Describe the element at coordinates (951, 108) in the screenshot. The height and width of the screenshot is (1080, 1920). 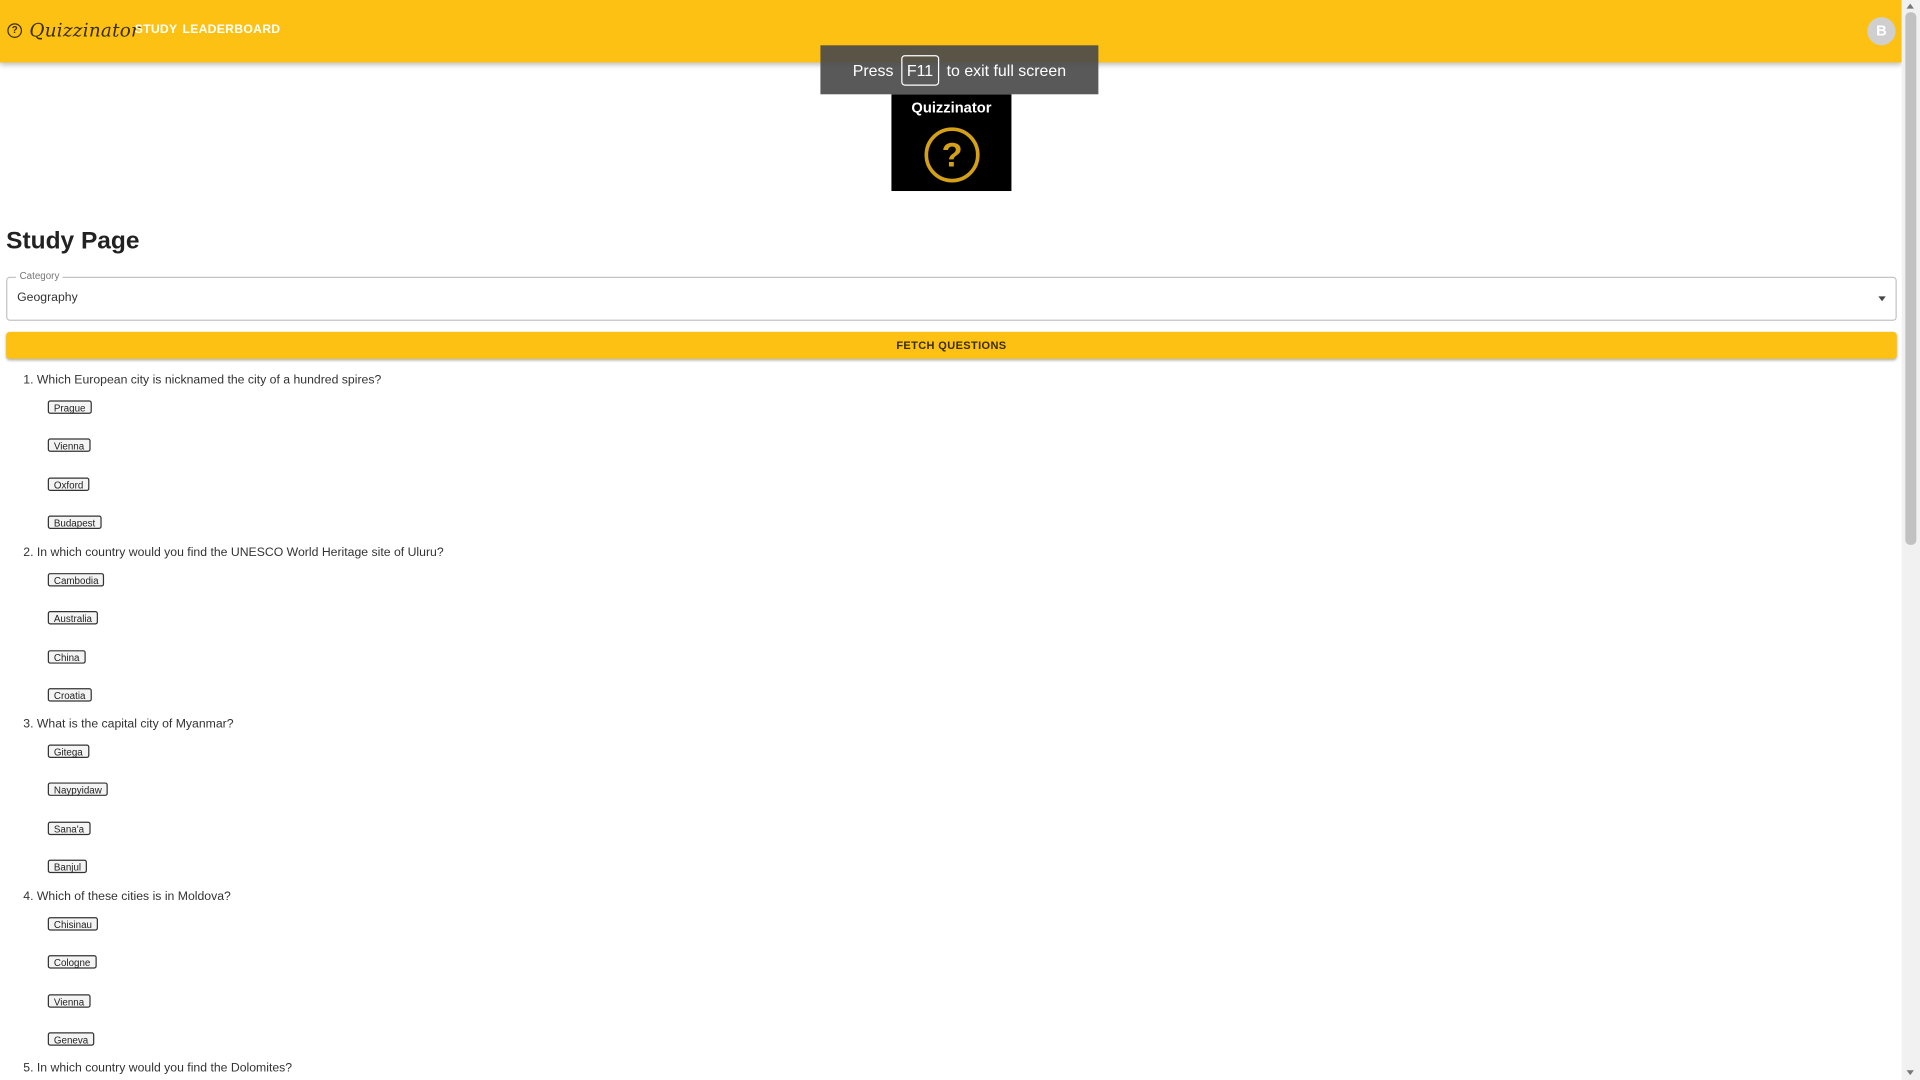
I see `logo-title: Quizzinator` at that location.